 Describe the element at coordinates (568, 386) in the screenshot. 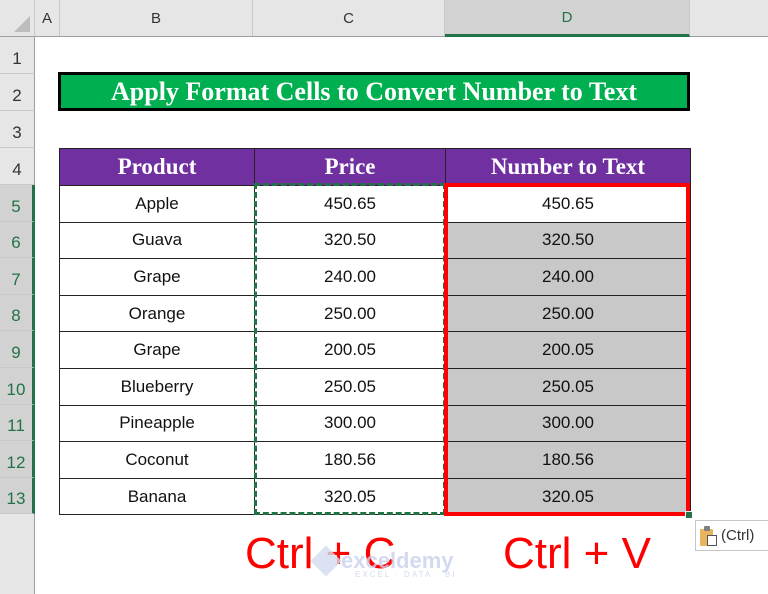

I see `number-to-text-cell: 250.05` at that location.